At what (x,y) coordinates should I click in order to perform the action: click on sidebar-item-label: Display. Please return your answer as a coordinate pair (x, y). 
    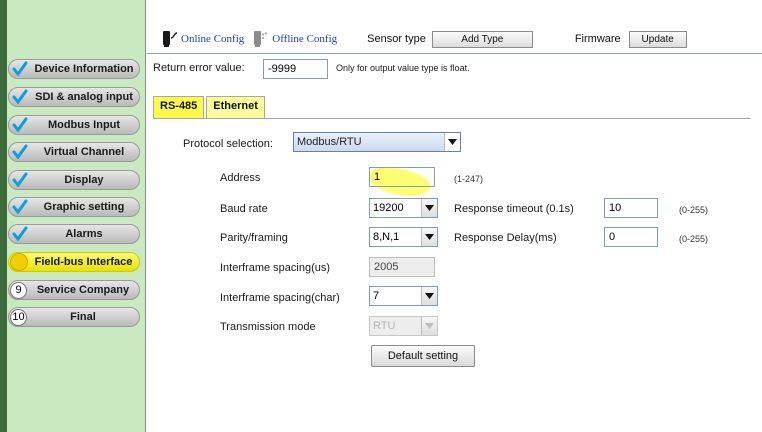
    Looking at the image, I should click on (84, 180).